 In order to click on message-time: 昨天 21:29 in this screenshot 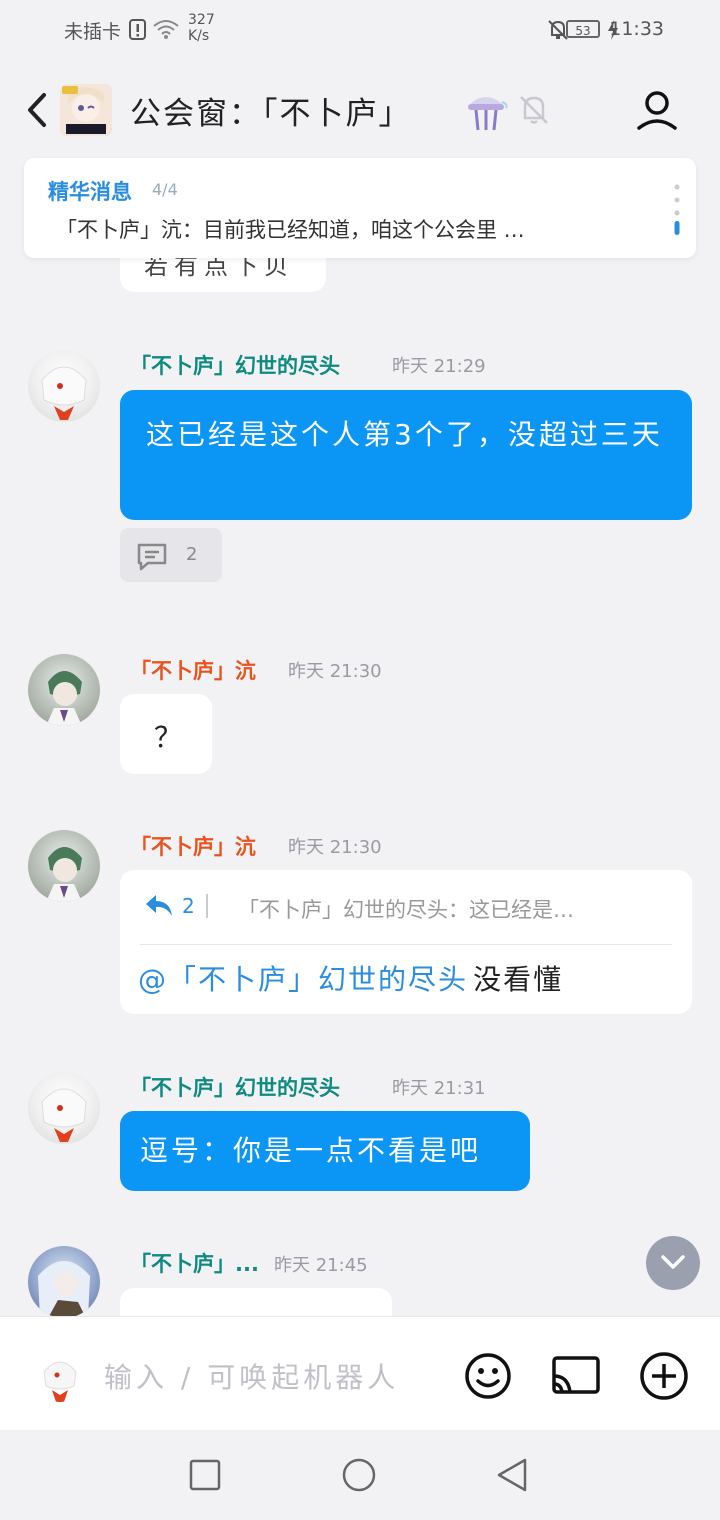, I will do `click(439, 366)`.